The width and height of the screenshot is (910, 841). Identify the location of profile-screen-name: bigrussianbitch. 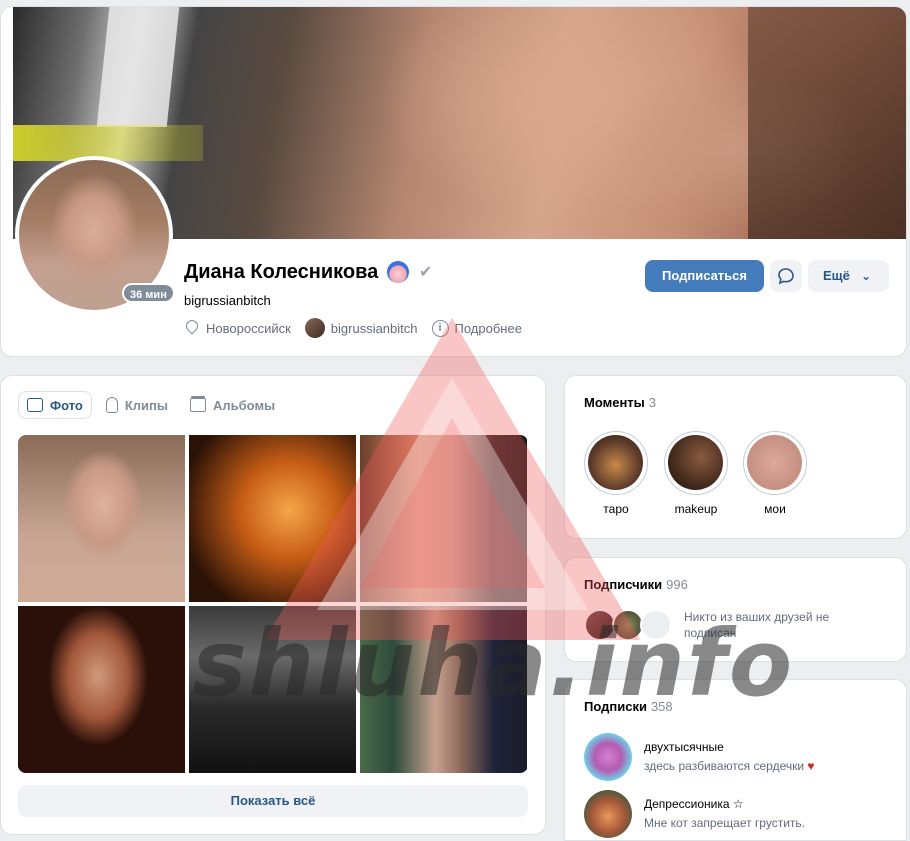
(227, 300).